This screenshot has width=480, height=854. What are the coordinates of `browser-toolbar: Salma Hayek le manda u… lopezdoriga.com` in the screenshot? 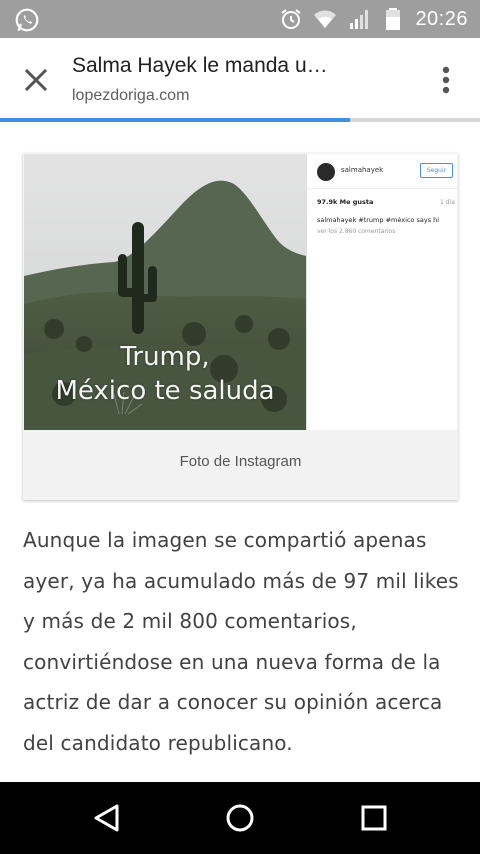 It's located at (240, 78).